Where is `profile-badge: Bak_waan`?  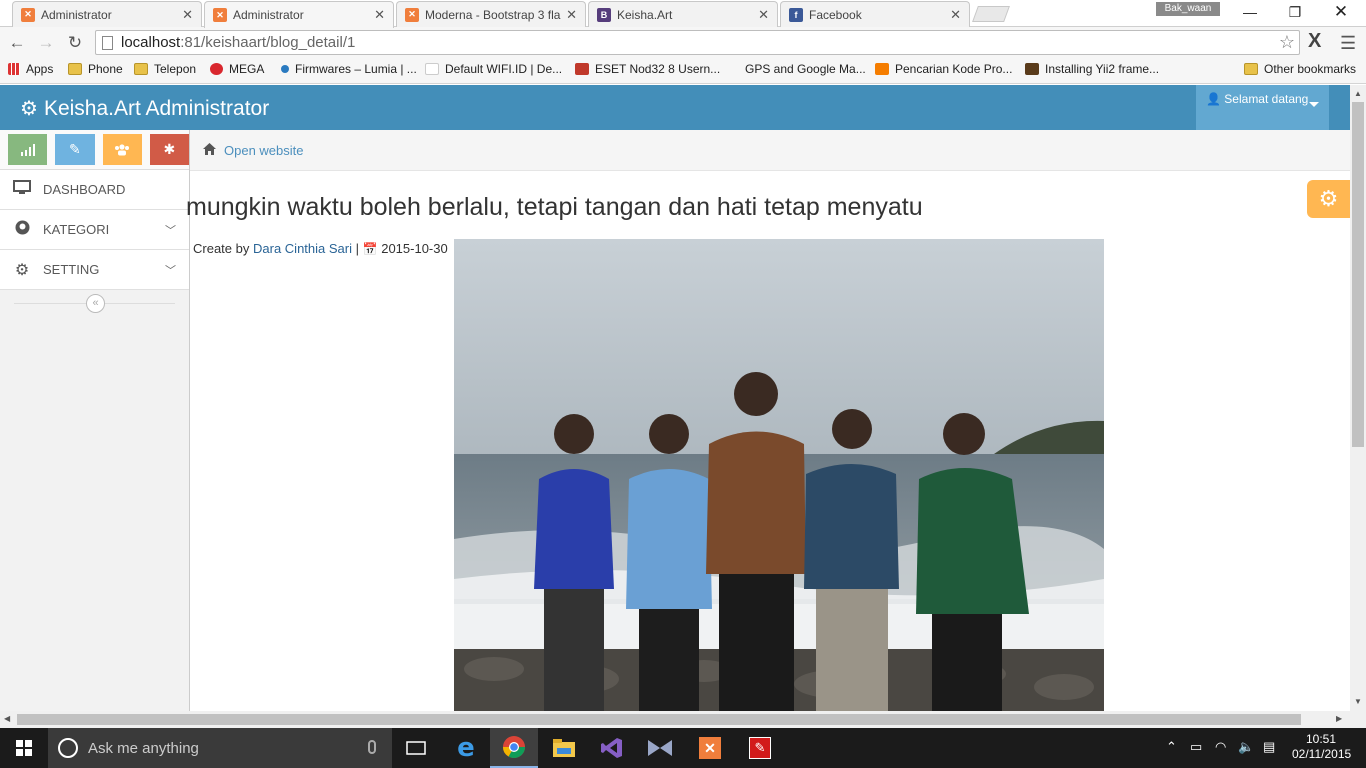 profile-badge: Bak_waan is located at coordinates (1188, 9).